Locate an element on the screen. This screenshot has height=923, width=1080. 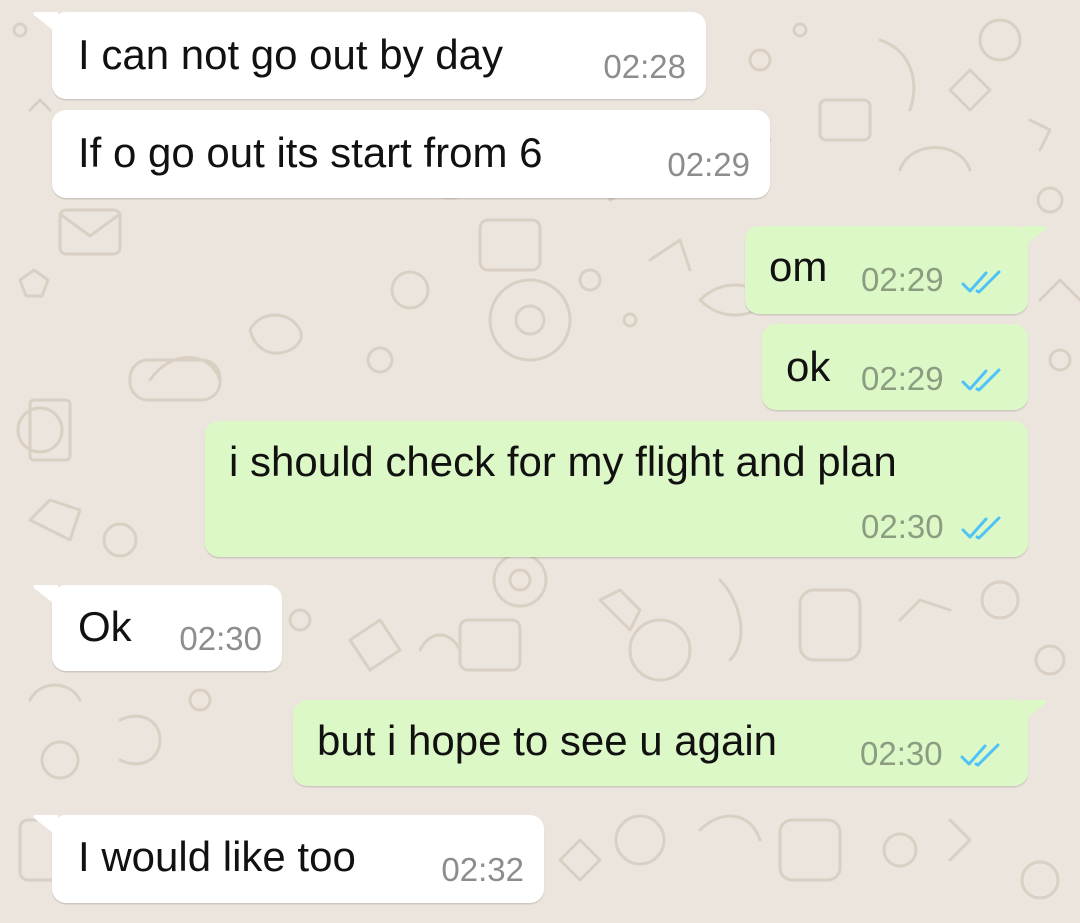
message-text: but i hope to see u again is located at coordinates (547, 740).